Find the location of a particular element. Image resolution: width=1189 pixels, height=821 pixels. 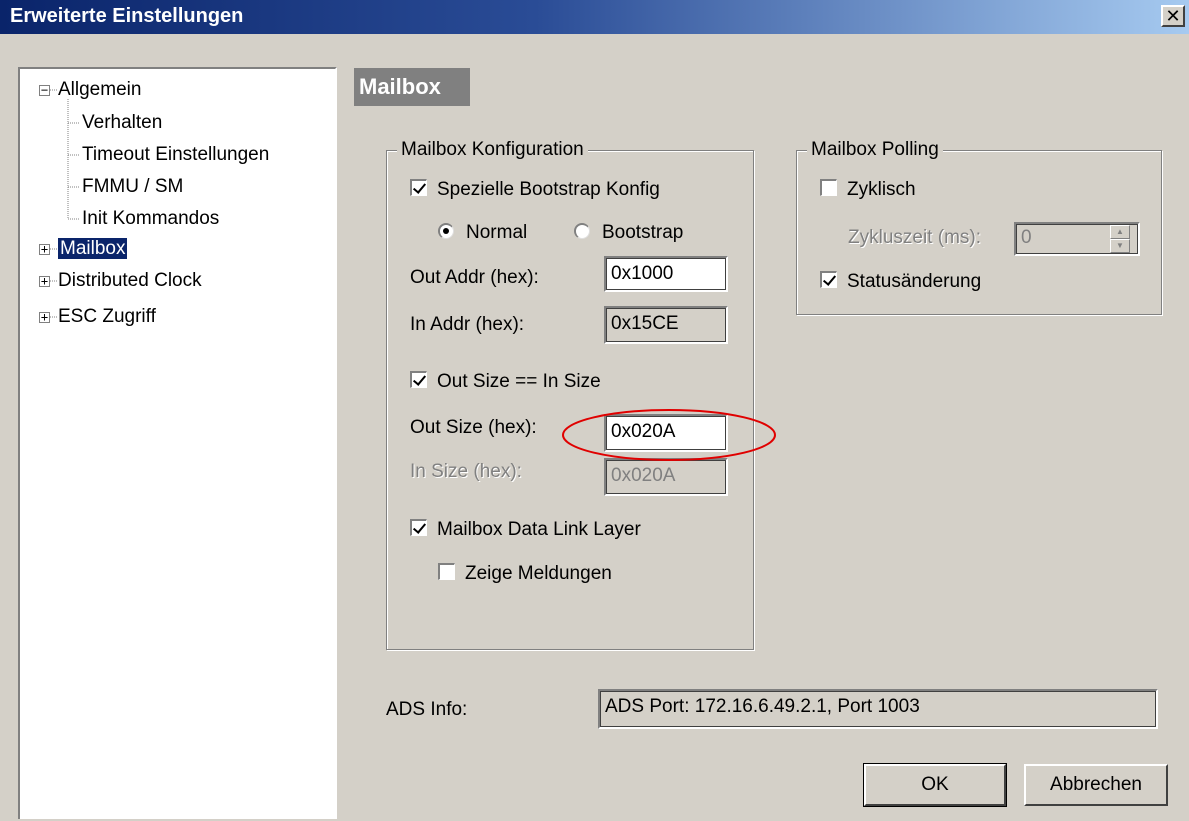

collapse-allgemein-icon: − is located at coordinates (44, 90).